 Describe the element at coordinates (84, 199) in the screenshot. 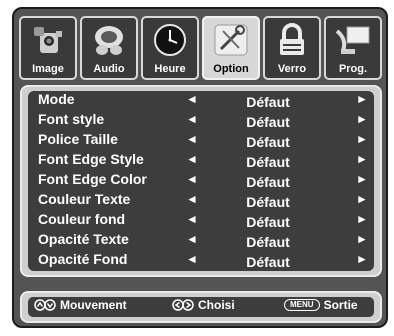

I see `menu-item-label: Couleur Texte` at that location.